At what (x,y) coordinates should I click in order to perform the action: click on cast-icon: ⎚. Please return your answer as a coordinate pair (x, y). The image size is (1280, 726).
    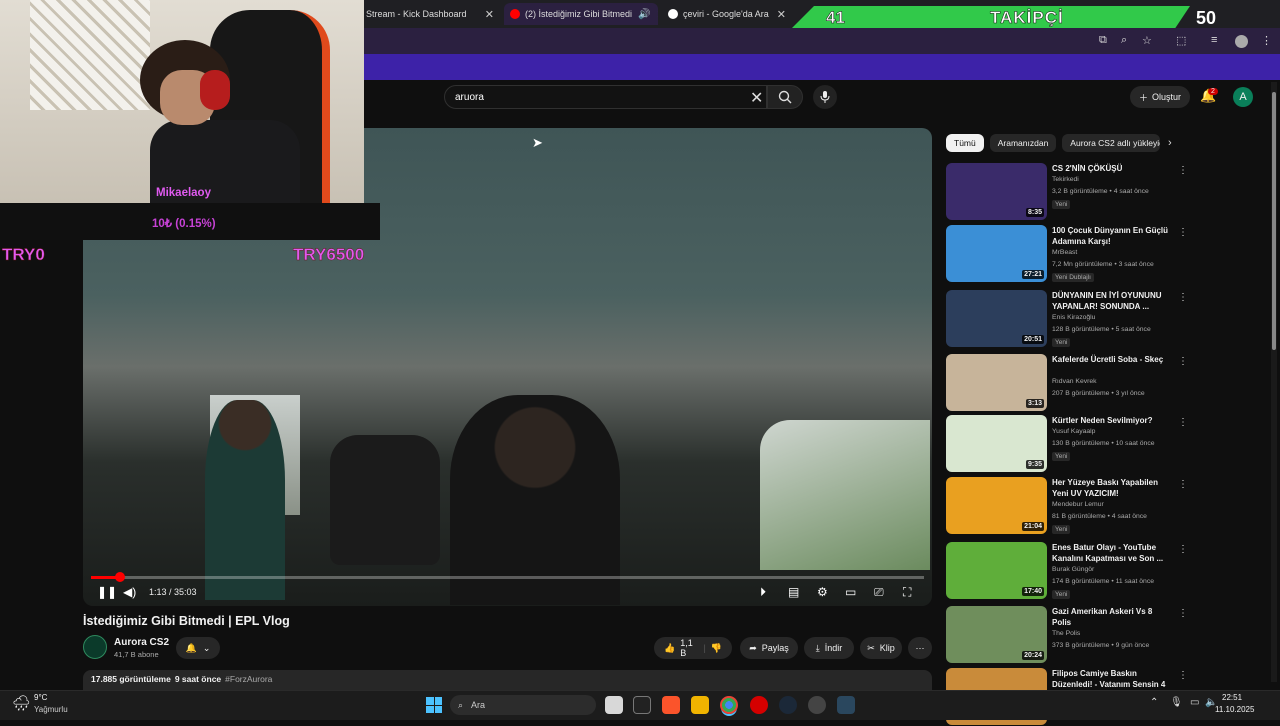
    Looking at the image, I should click on (879, 592).